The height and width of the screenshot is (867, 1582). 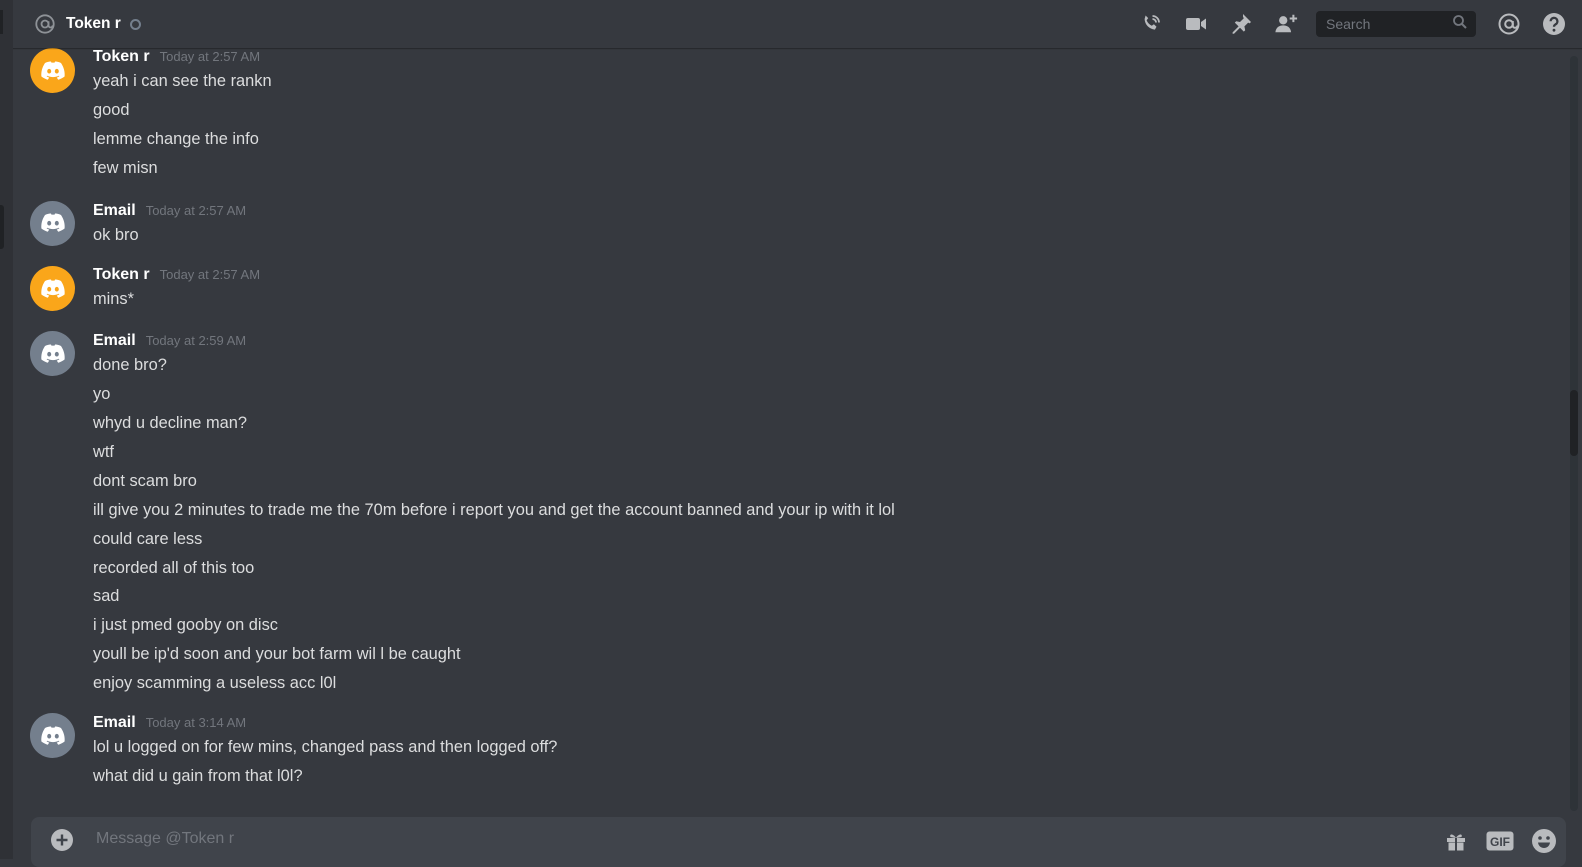 What do you see at coordinates (196, 723) in the screenshot?
I see `timestamp: Today at 3:14 AM` at bounding box center [196, 723].